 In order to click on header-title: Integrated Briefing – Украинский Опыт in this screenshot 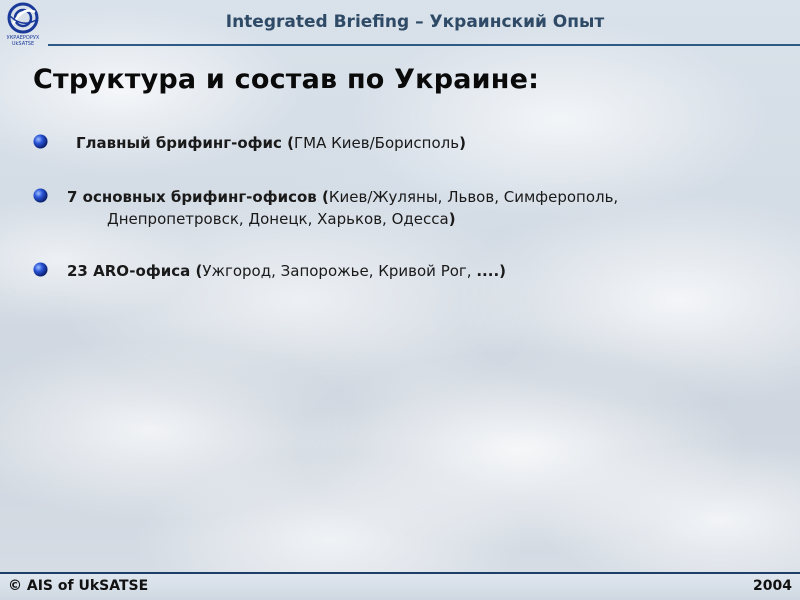, I will do `click(415, 22)`.